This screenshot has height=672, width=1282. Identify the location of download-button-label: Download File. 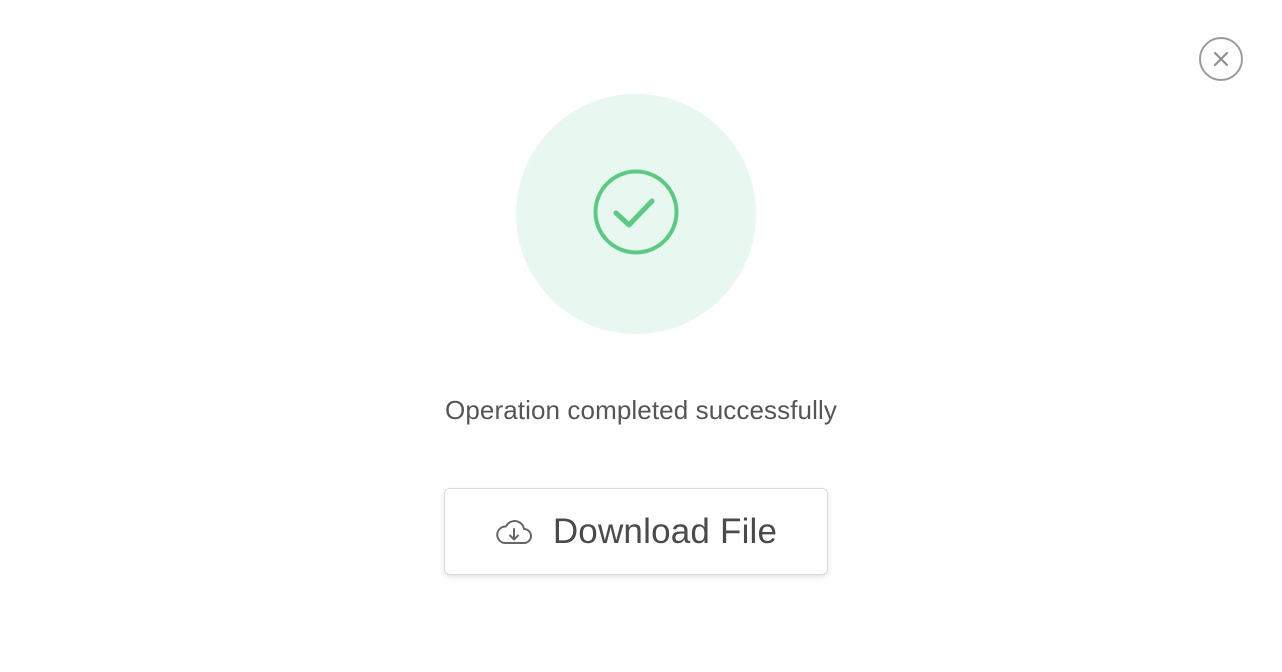
(665, 531).